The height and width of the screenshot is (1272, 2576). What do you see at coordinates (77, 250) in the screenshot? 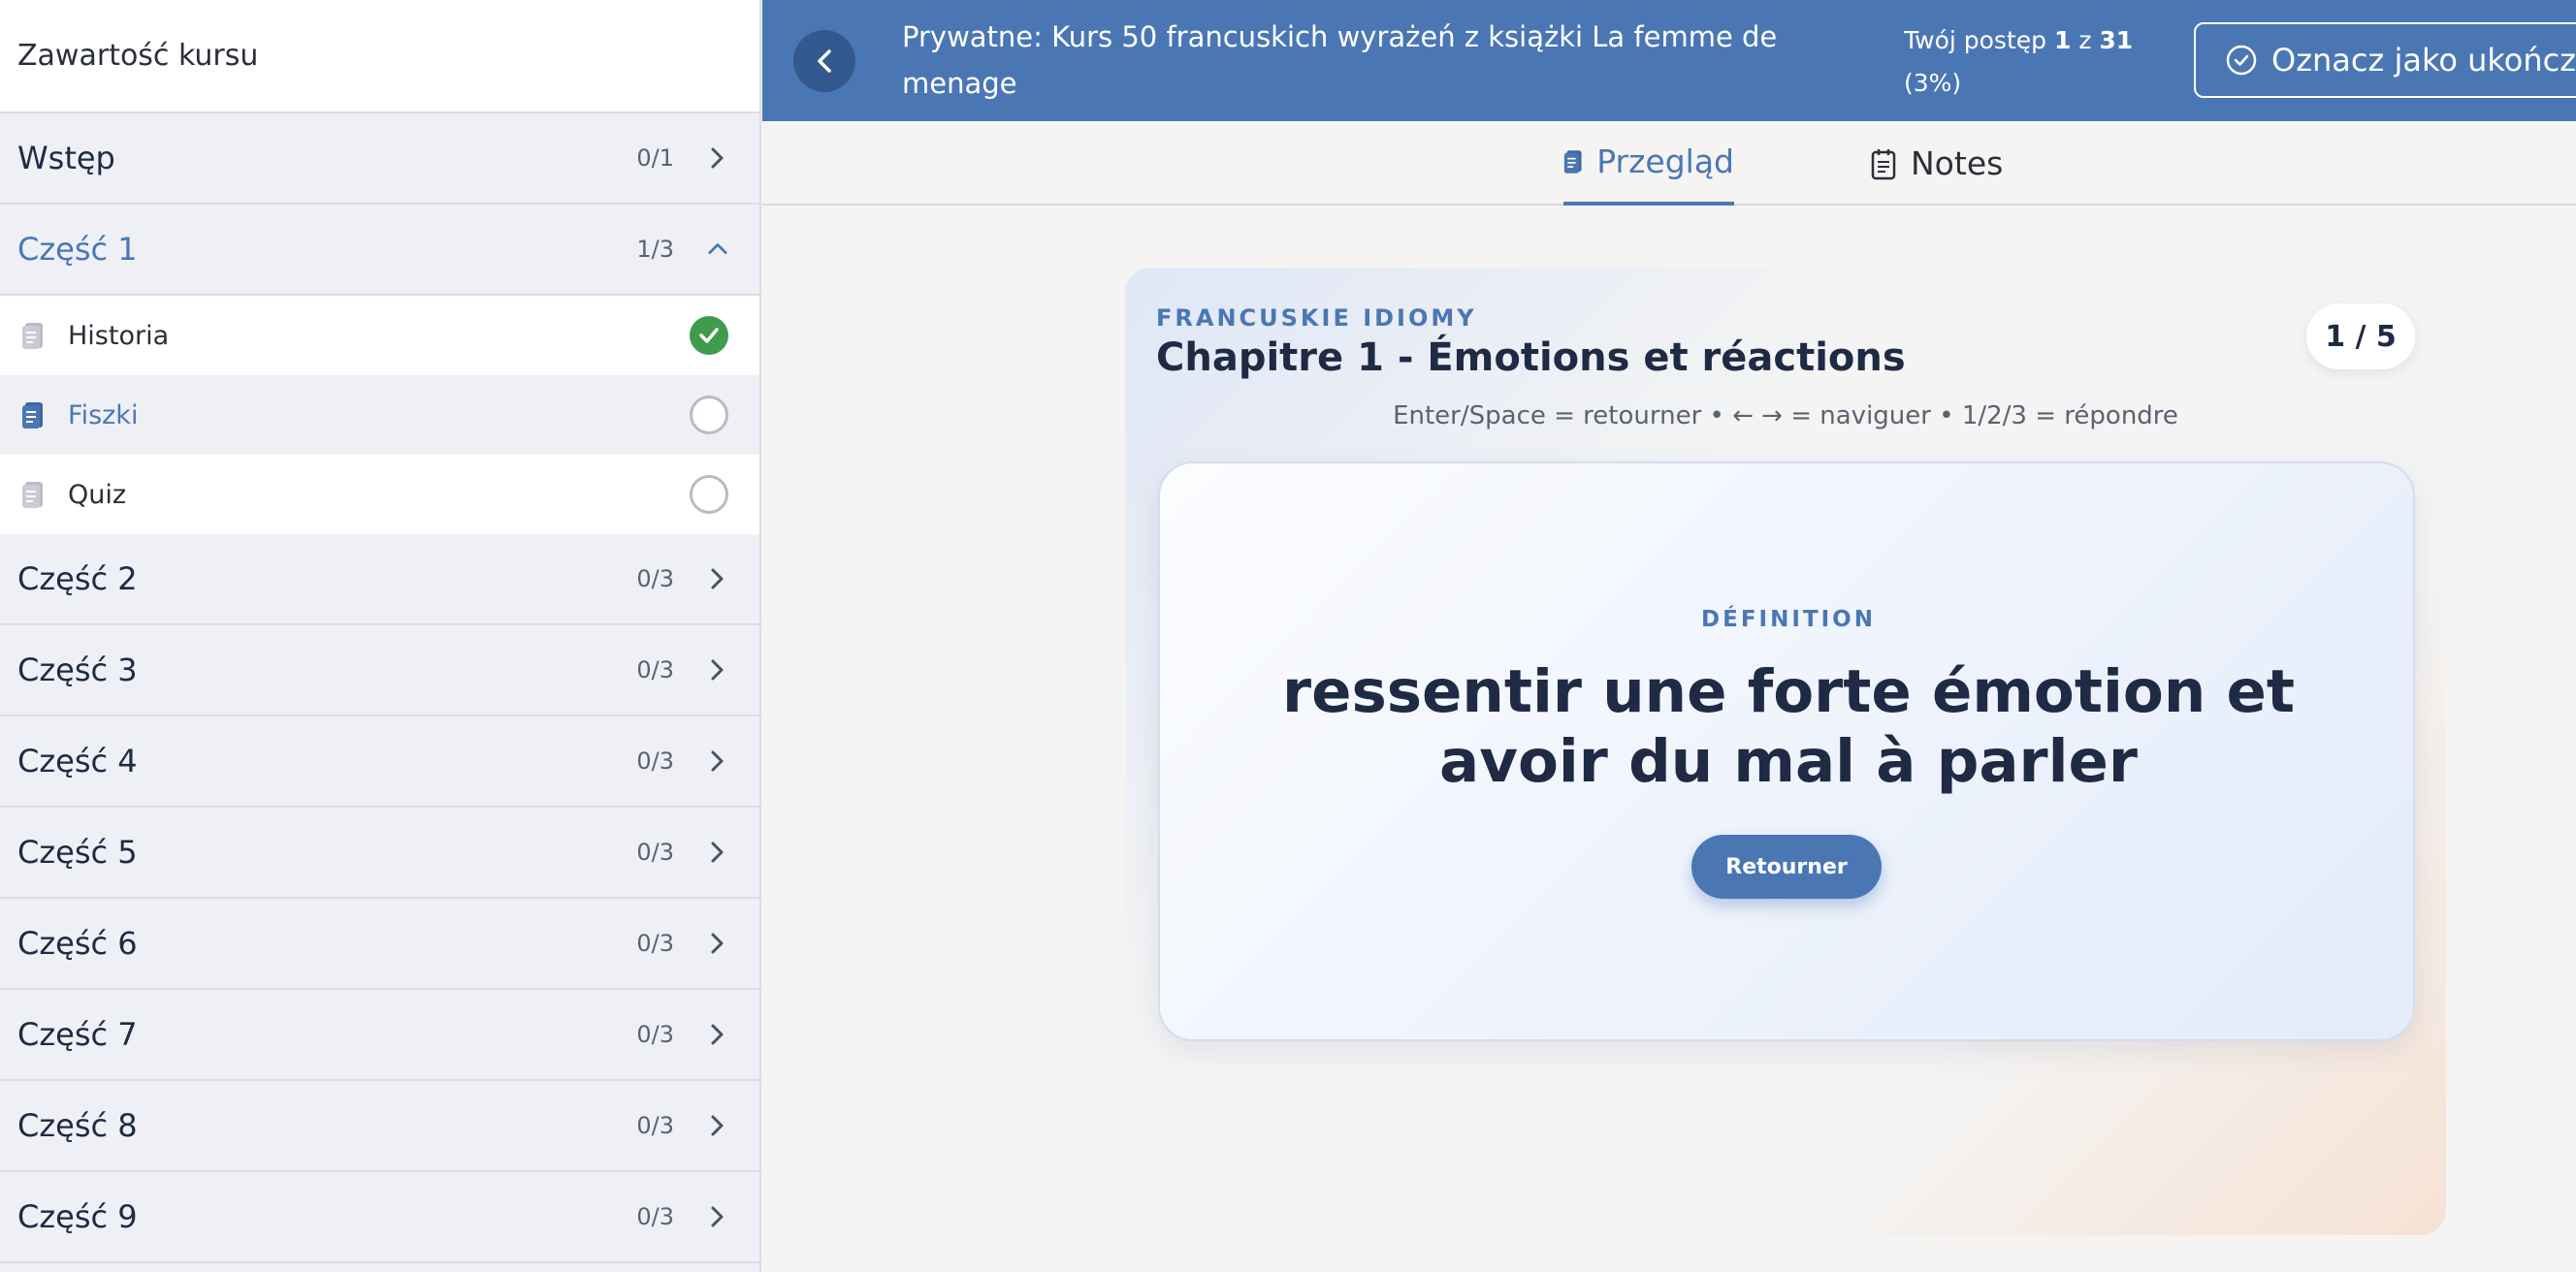
I see `section-title: Część 1` at bounding box center [77, 250].